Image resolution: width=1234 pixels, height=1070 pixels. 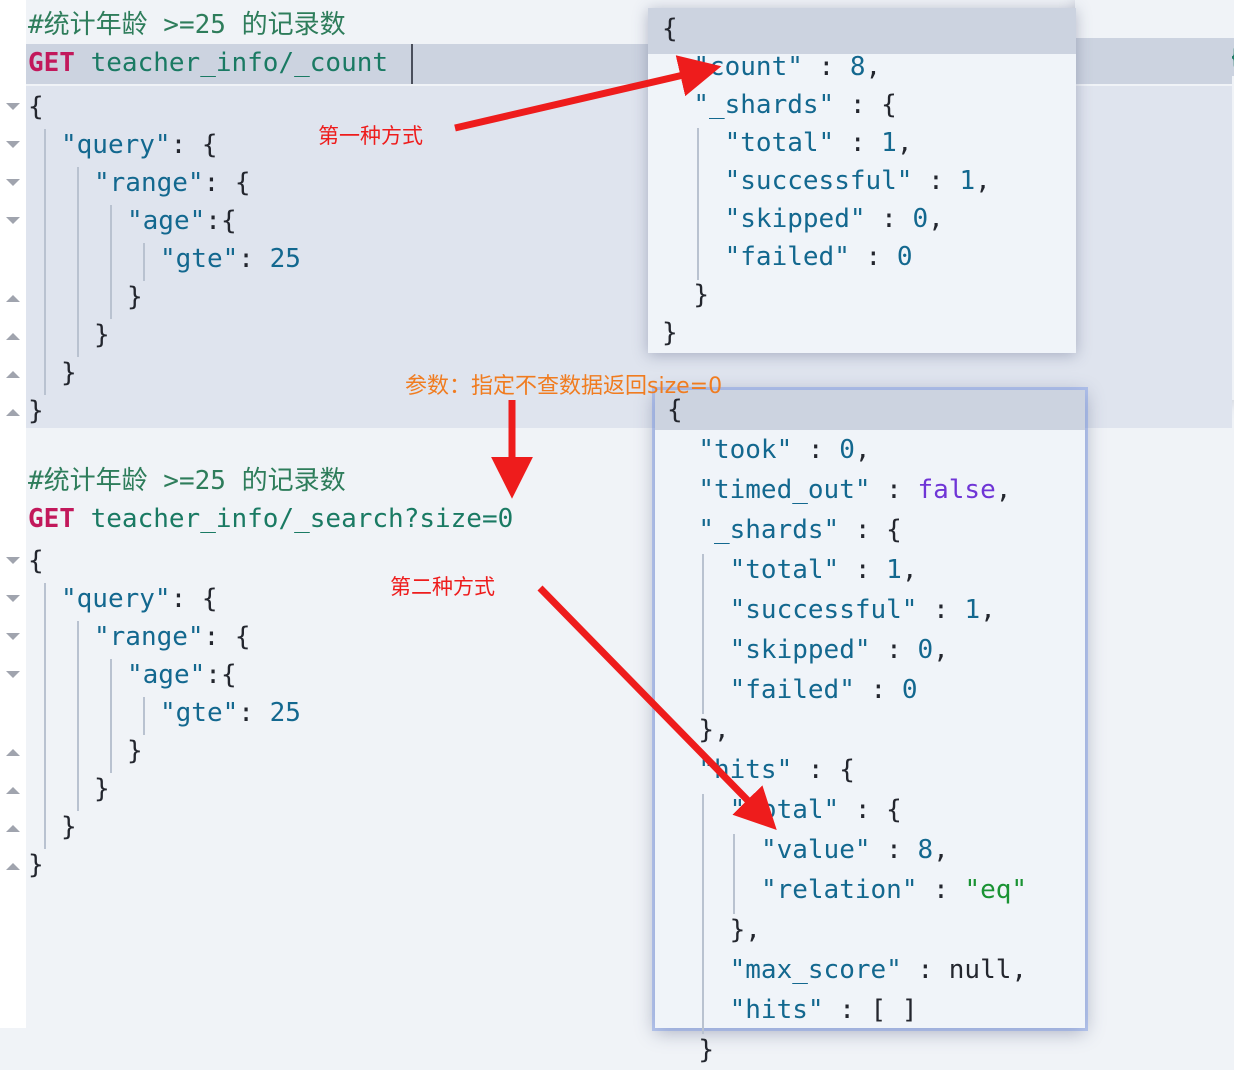 I want to click on response-line: "total" : {, so click(x=784, y=810).